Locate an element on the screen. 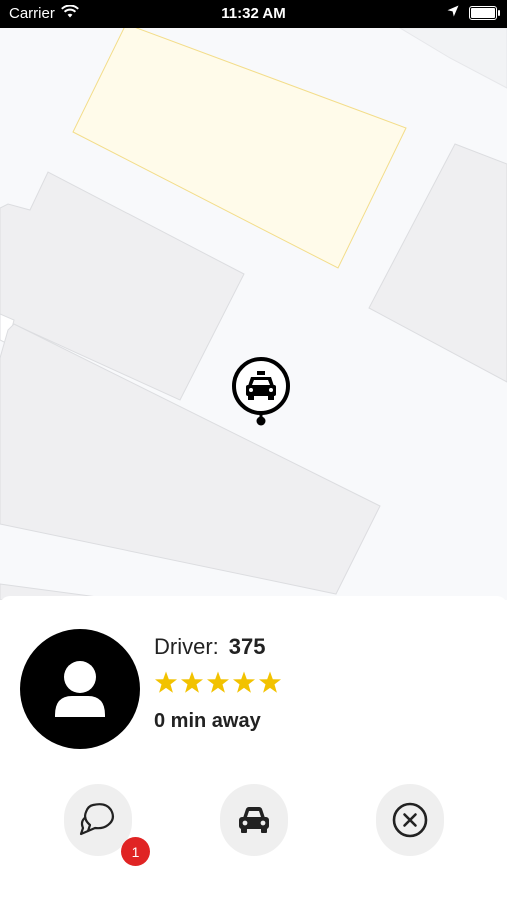  driver-label: Driver: is located at coordinates (186, 646).